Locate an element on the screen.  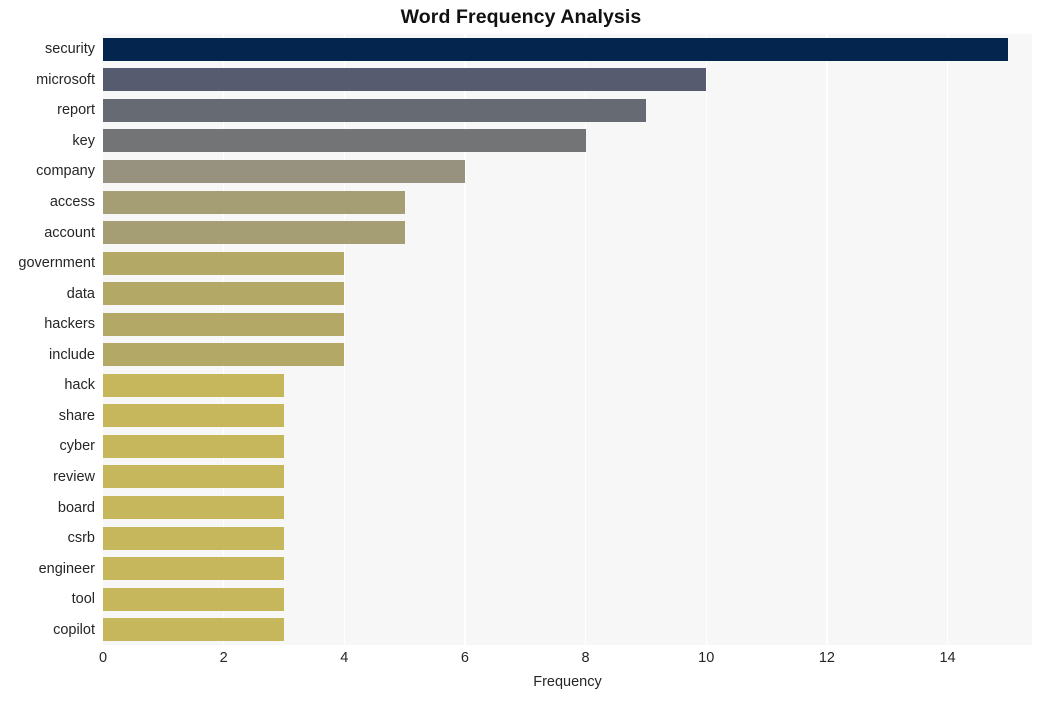
x-axis-tick-labels: 0 2 4 6 8 10 12 14 is located at coordinates (565, 662).